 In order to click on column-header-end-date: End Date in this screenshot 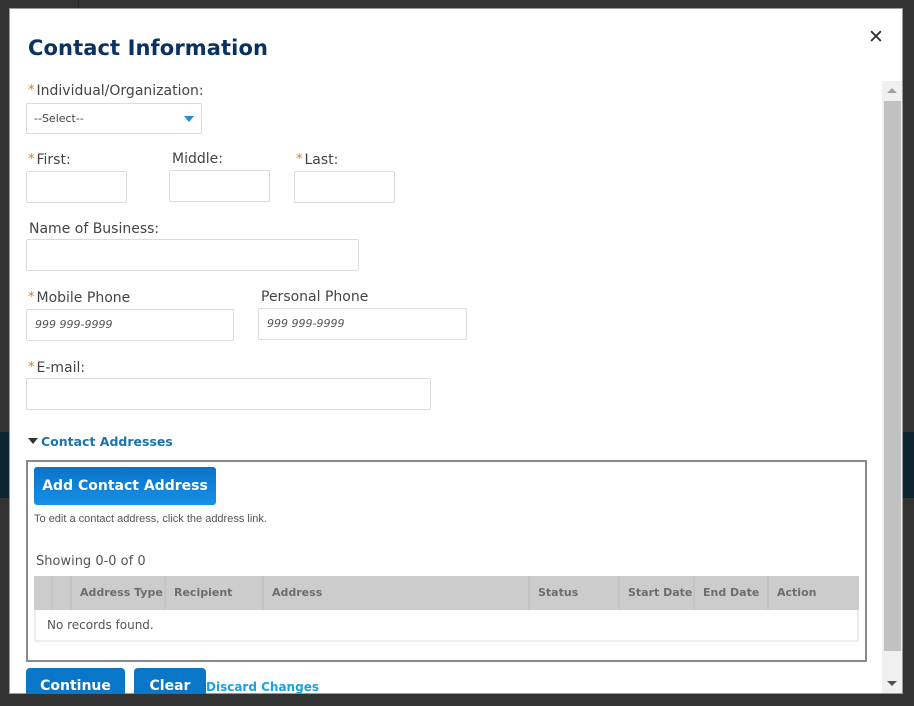, I will do `click(732, 593)`.